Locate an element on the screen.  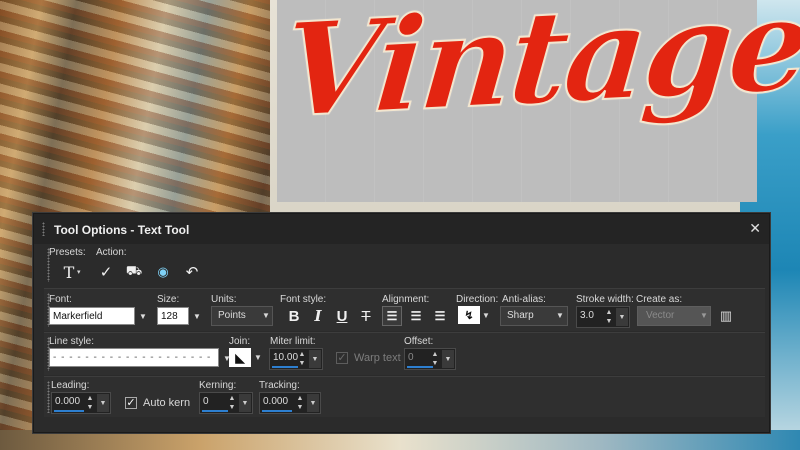
stroke-width-spinner: 3.0 ▲ ▼ ▼ is located at coordinates (603, 317).